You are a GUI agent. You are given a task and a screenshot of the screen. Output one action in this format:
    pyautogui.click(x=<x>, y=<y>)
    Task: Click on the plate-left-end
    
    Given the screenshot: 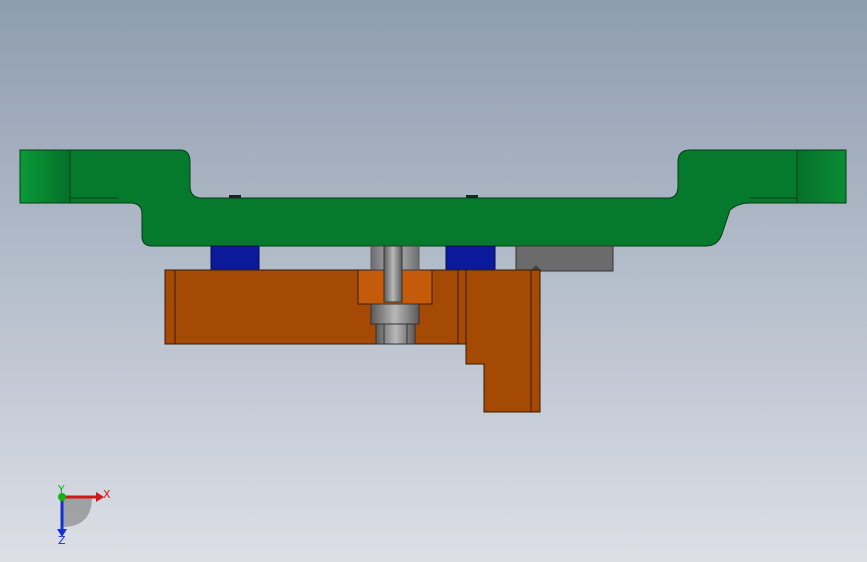 What is the action you would take?
    pyautogui.click(x=45, y=176)
    